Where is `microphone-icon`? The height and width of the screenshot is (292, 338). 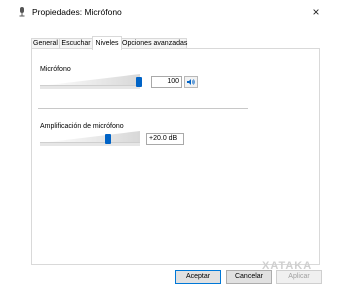
microphone-icon is located at coordinates (22, 12).